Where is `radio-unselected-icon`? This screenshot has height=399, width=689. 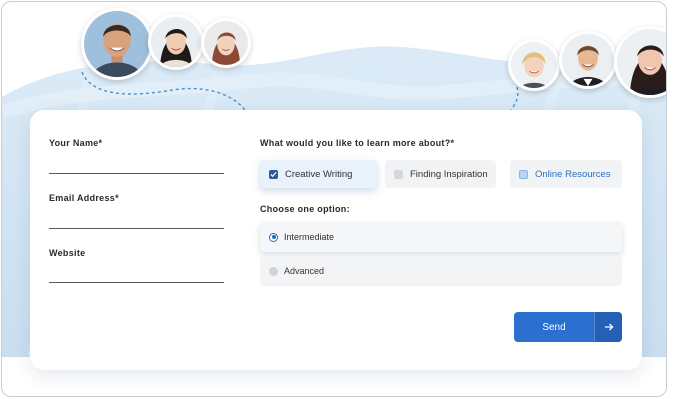 radio-unselected-icon is located at coordinates (273, 271).